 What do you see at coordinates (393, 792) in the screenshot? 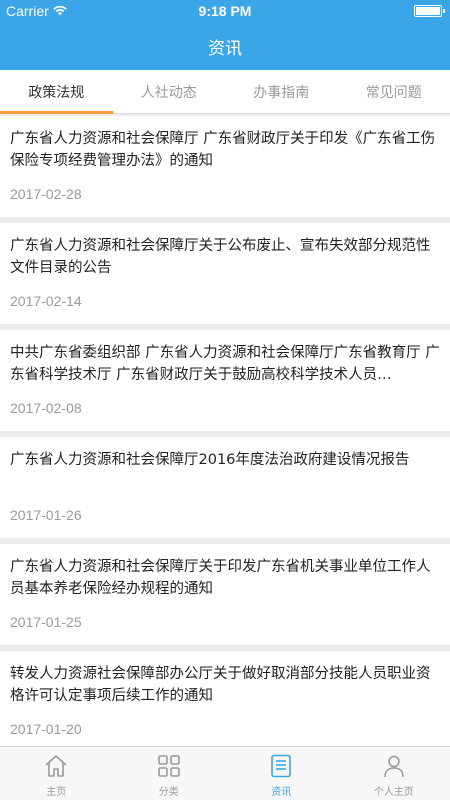
I see `tabbar-label: 个人主页` at bounding box center [393, 792].